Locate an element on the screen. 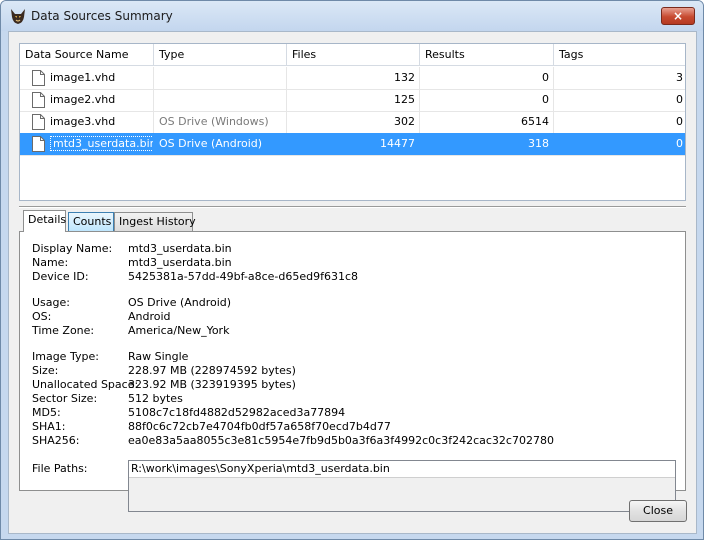  cell-files: 132 is located at coordinates (353, 78).